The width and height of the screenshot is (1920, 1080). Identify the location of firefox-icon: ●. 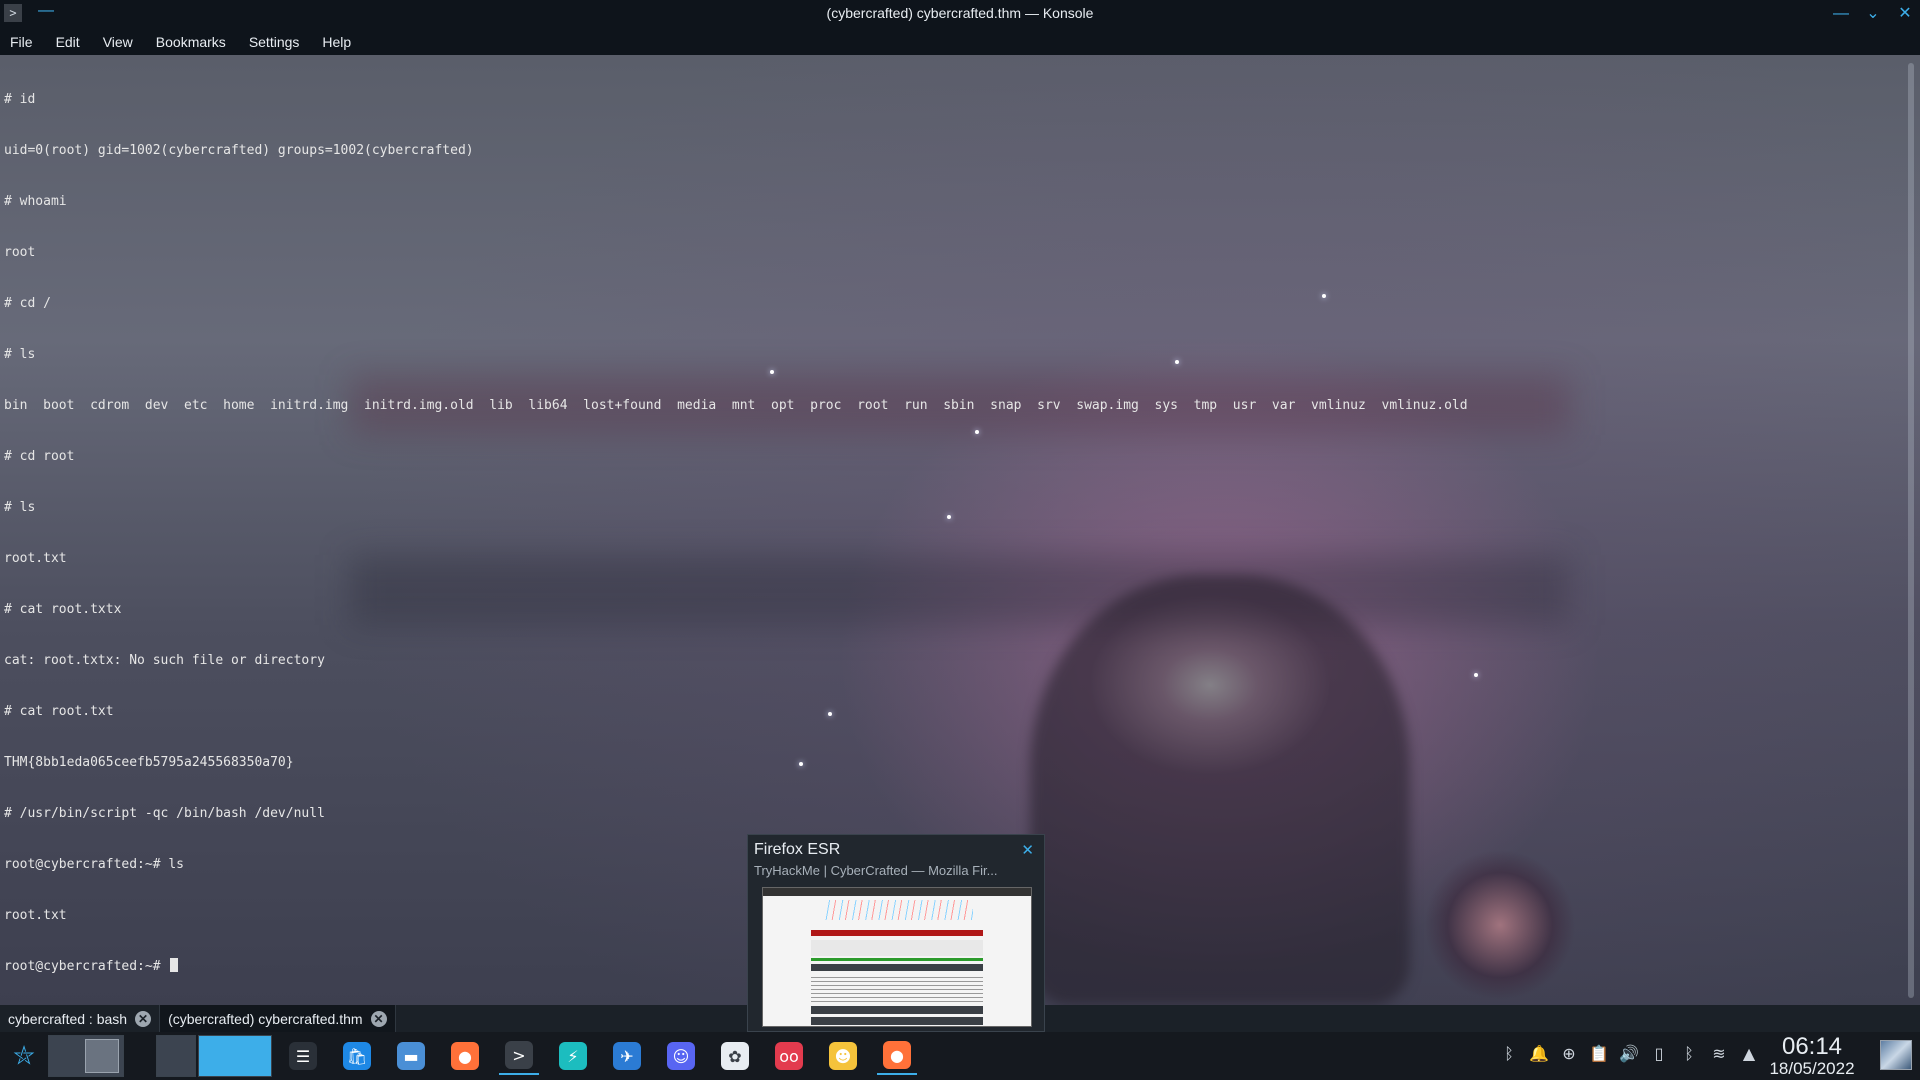
(465, 1056).